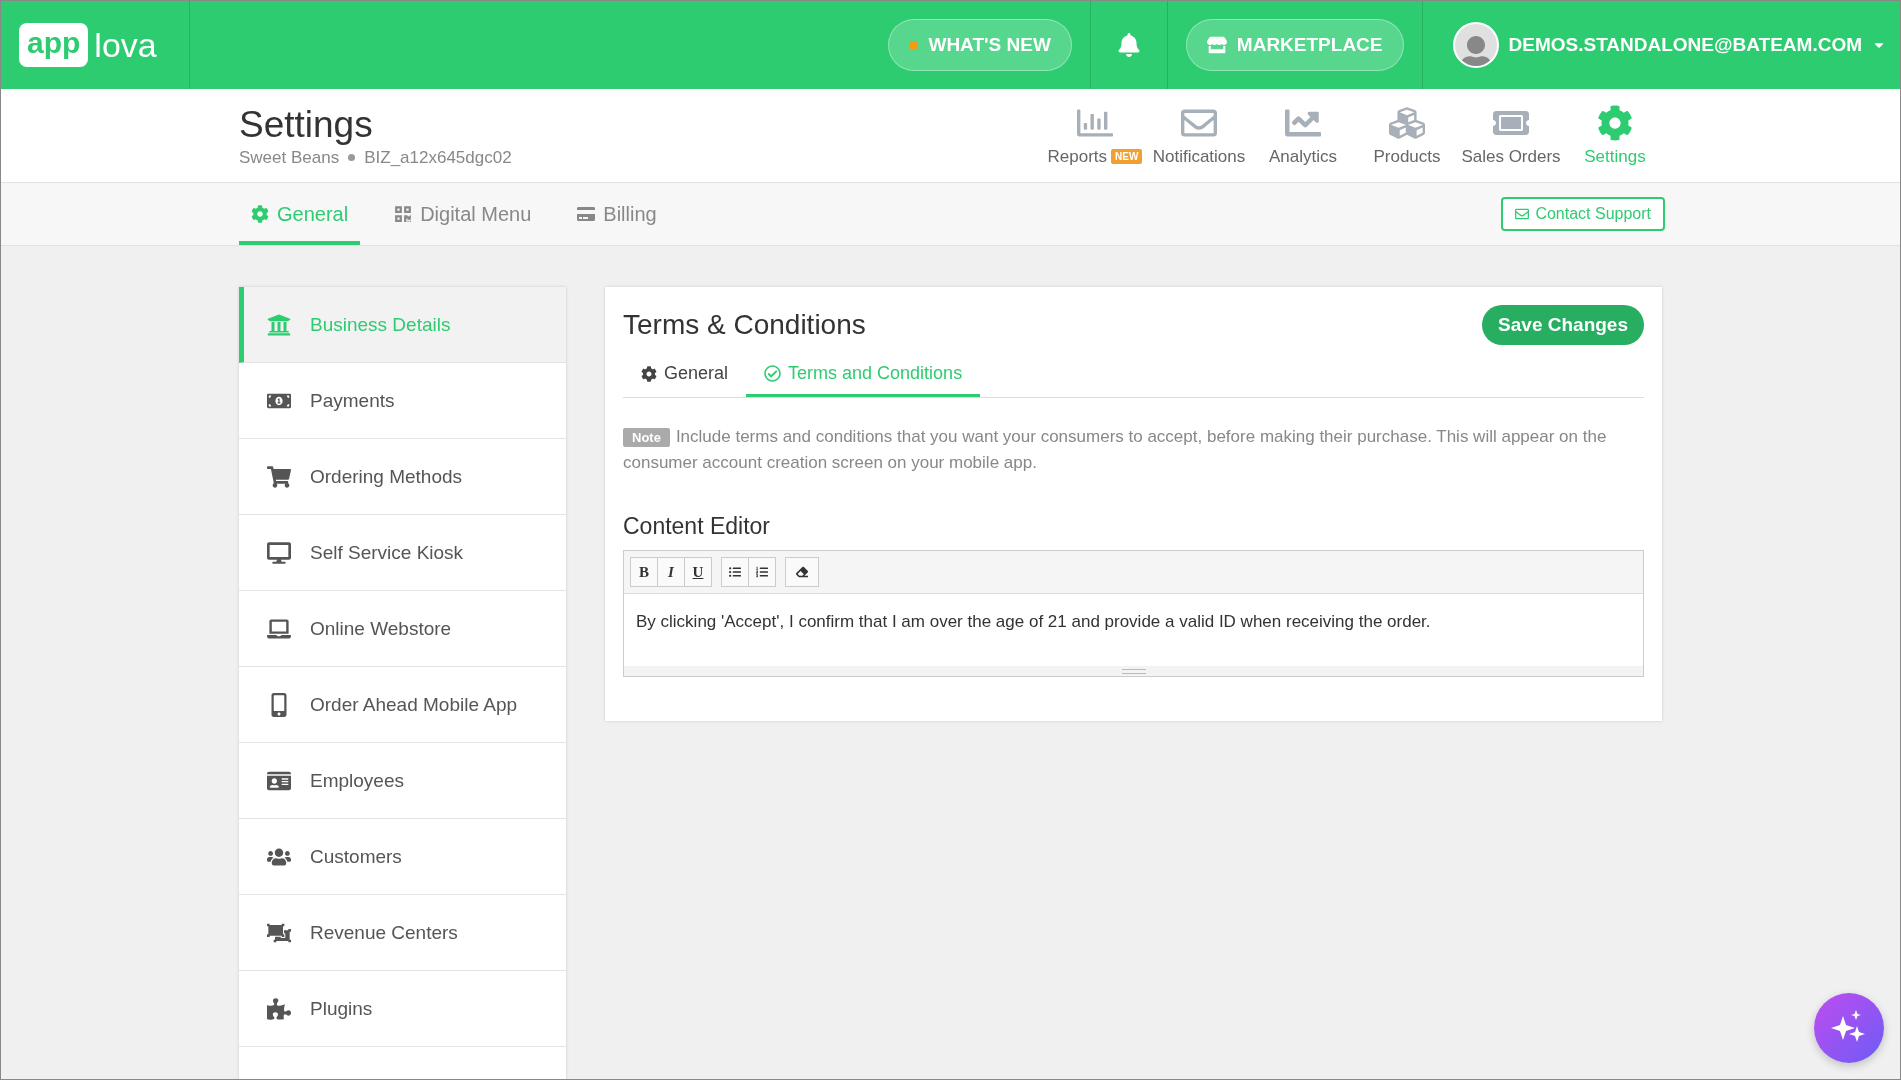  I want to click on numbered-list-button, so click(762, 572).